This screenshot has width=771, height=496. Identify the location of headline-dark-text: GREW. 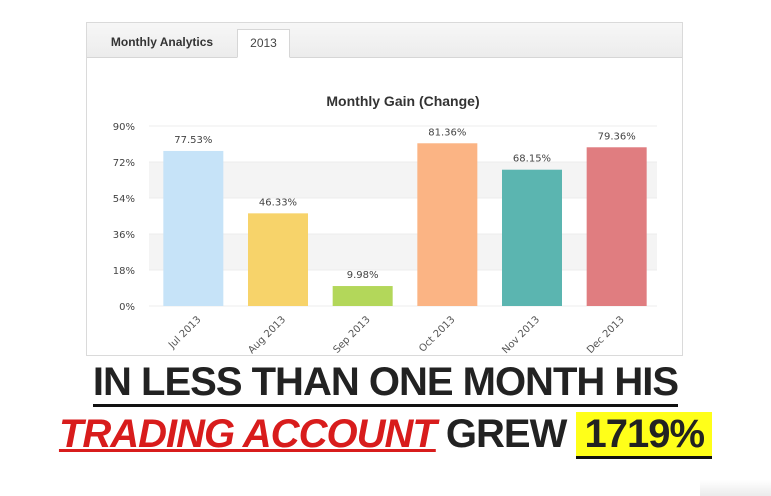
(506, 434).